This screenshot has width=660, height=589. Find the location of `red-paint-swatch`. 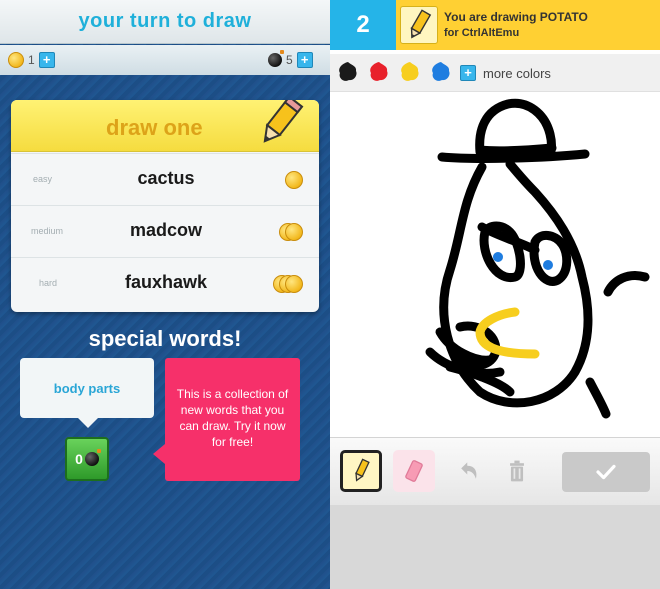

red-paint-swatch is located at coordinates (379, 72).